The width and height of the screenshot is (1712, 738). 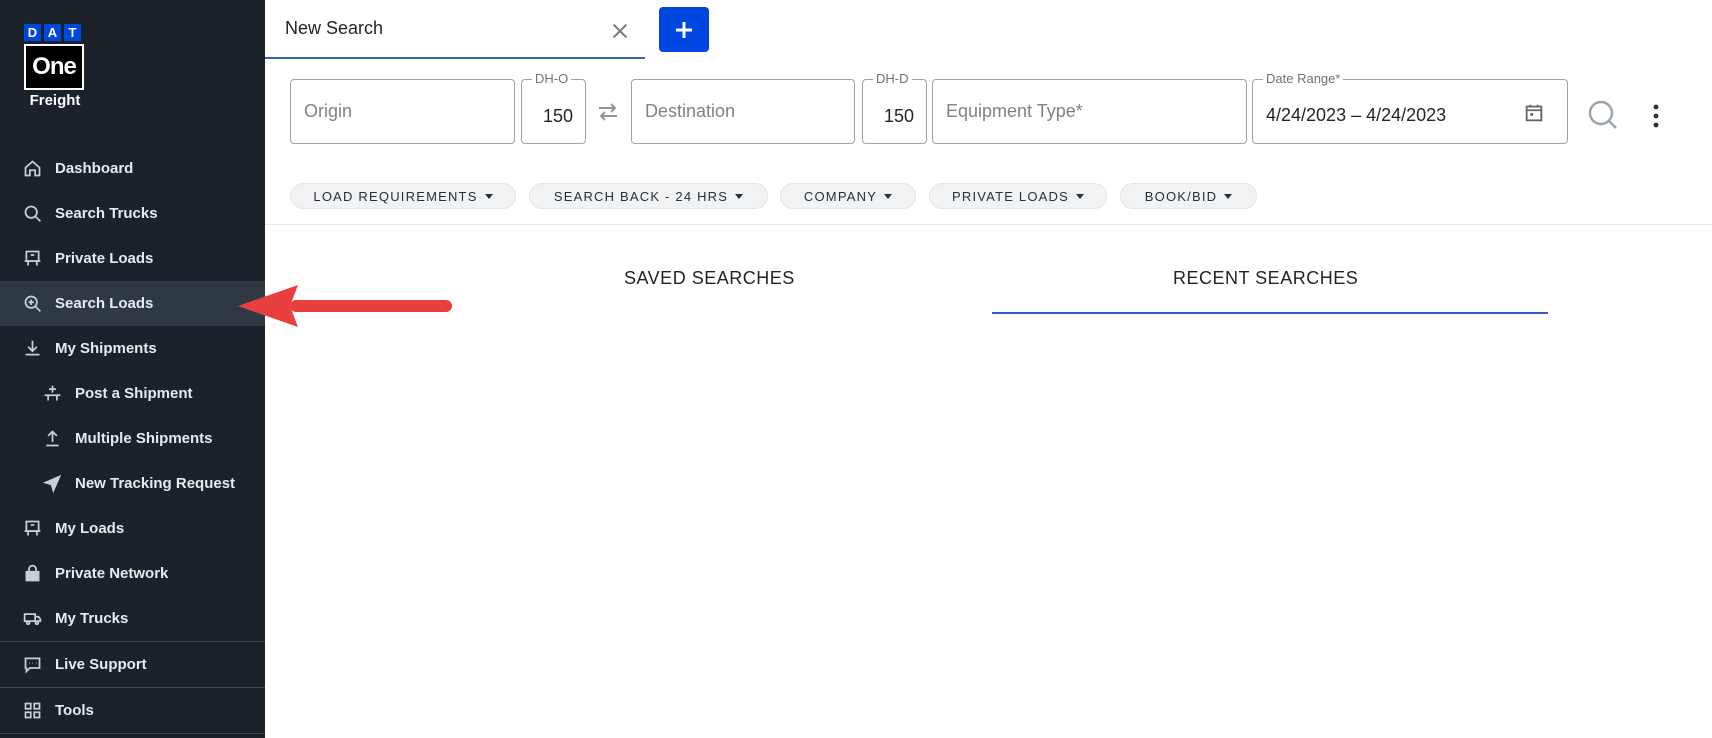 I want to click on logo-letter-d: D, so click(x=32, y=32).